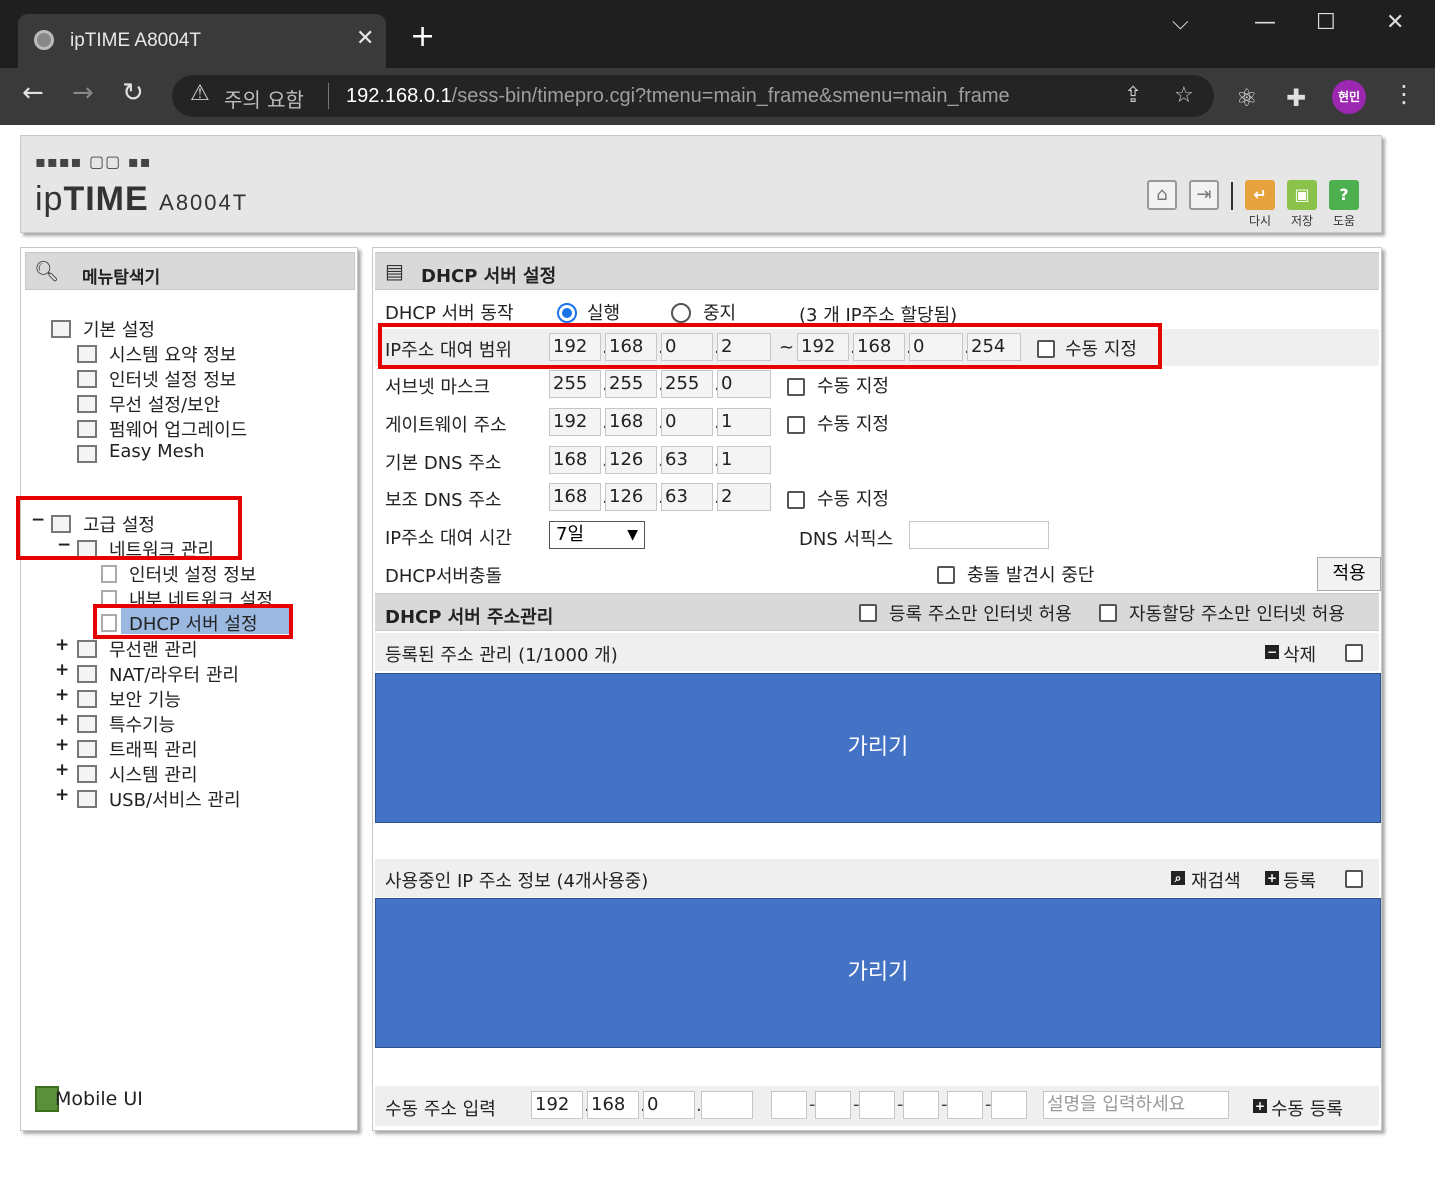 This screenshot has width=1435, height=1184. Describe the element at coordinates (1299, 880) in the screenshot. I see `register-button: 등록` at that location.